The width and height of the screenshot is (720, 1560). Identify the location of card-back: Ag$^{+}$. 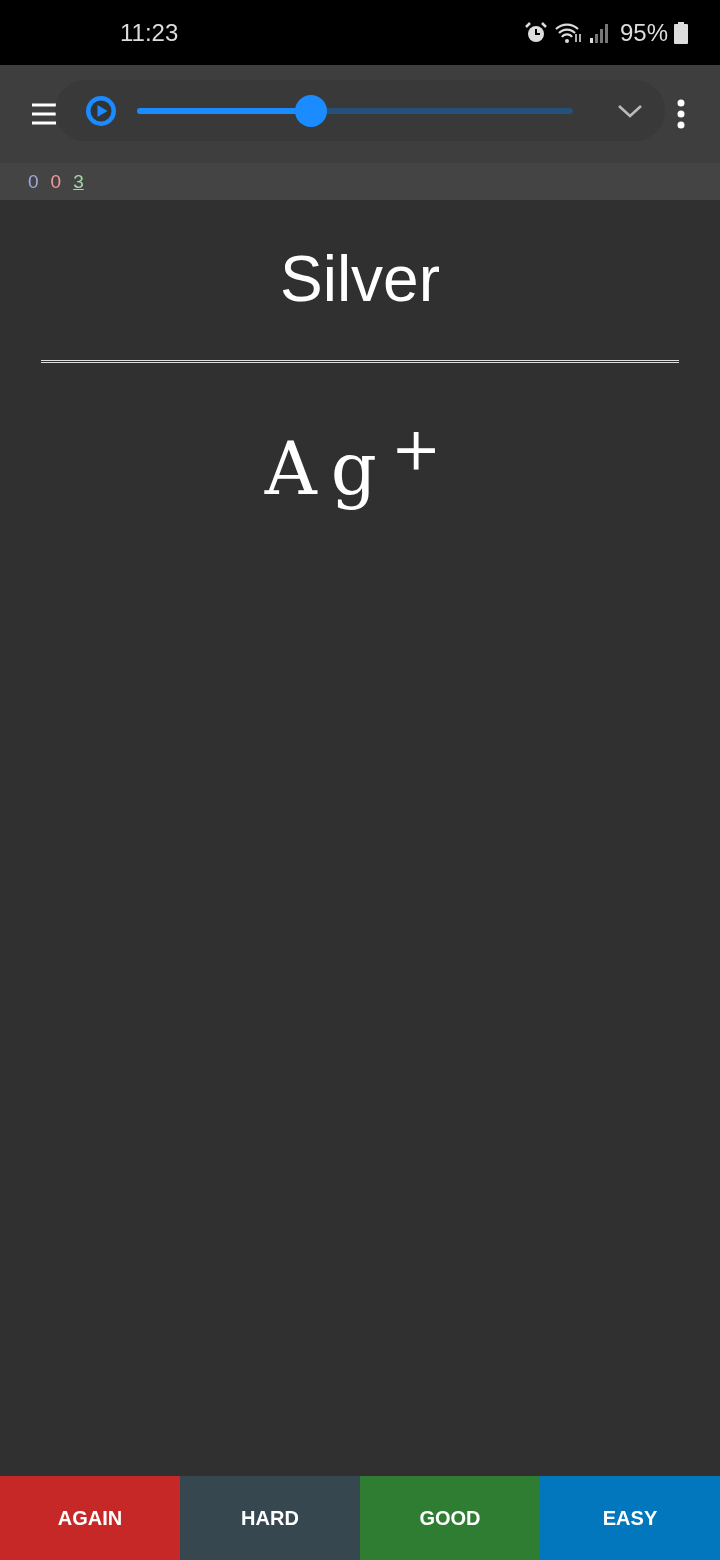
(360, 462).